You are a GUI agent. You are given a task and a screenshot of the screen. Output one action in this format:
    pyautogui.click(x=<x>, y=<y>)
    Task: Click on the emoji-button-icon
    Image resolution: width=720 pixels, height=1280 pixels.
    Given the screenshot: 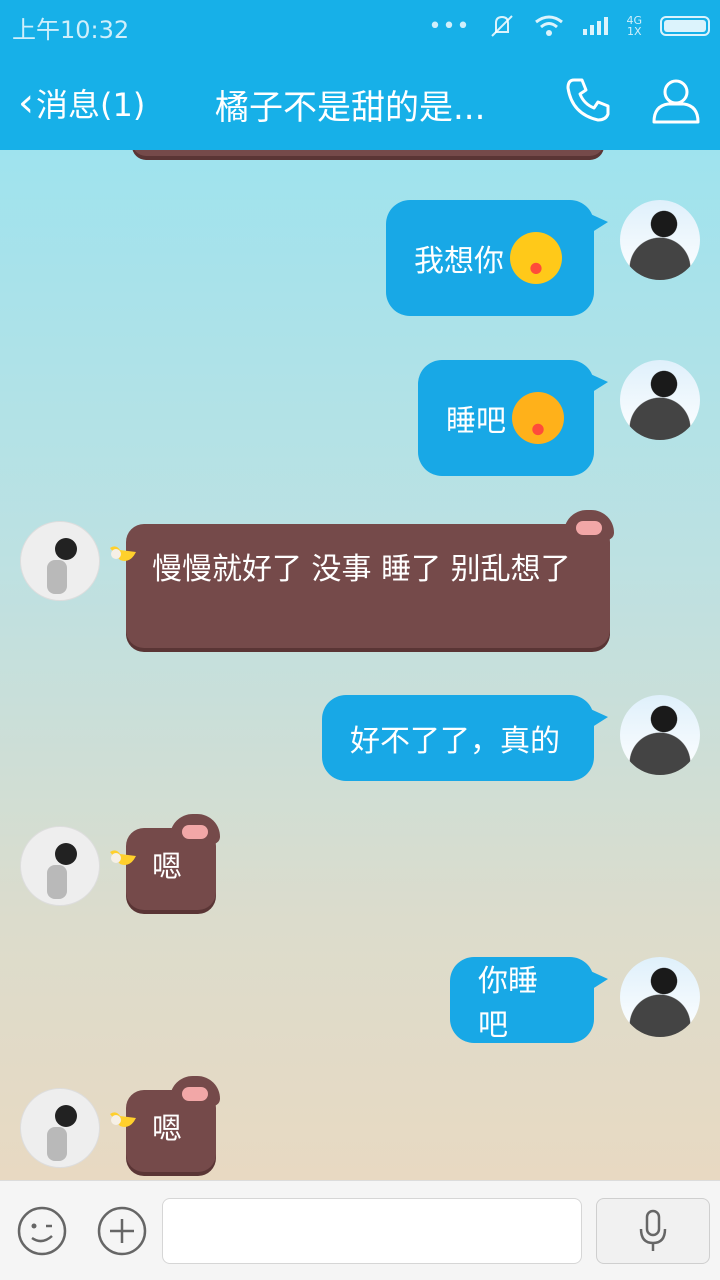 What is the action you would take?
    pyautogui.click(x=42, y=1231)
    